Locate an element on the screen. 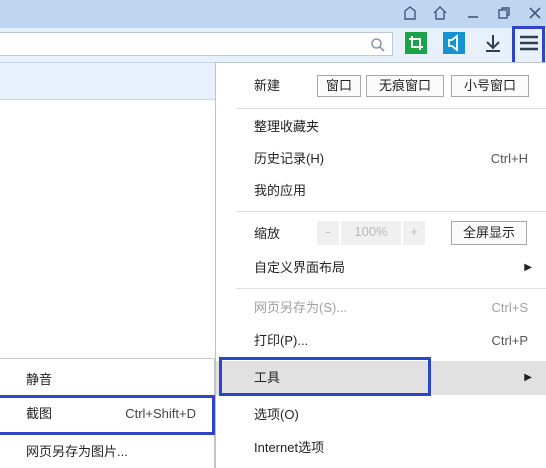 The width and height of the screenshot is (546, 468). menu-item-options: 选项(O) is located at coordinates (381, 415).